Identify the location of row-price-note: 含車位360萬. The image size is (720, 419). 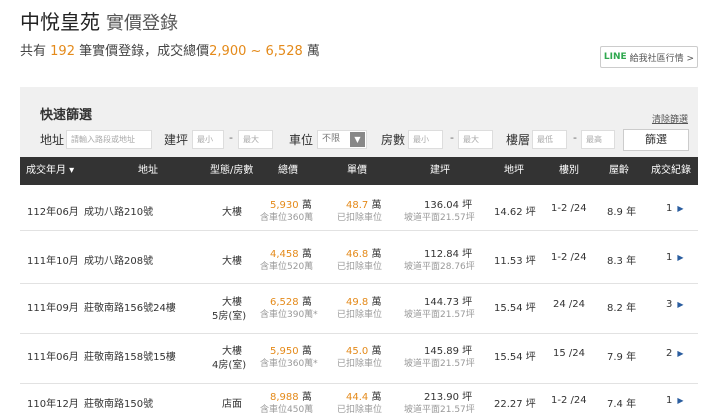
(287, 218).